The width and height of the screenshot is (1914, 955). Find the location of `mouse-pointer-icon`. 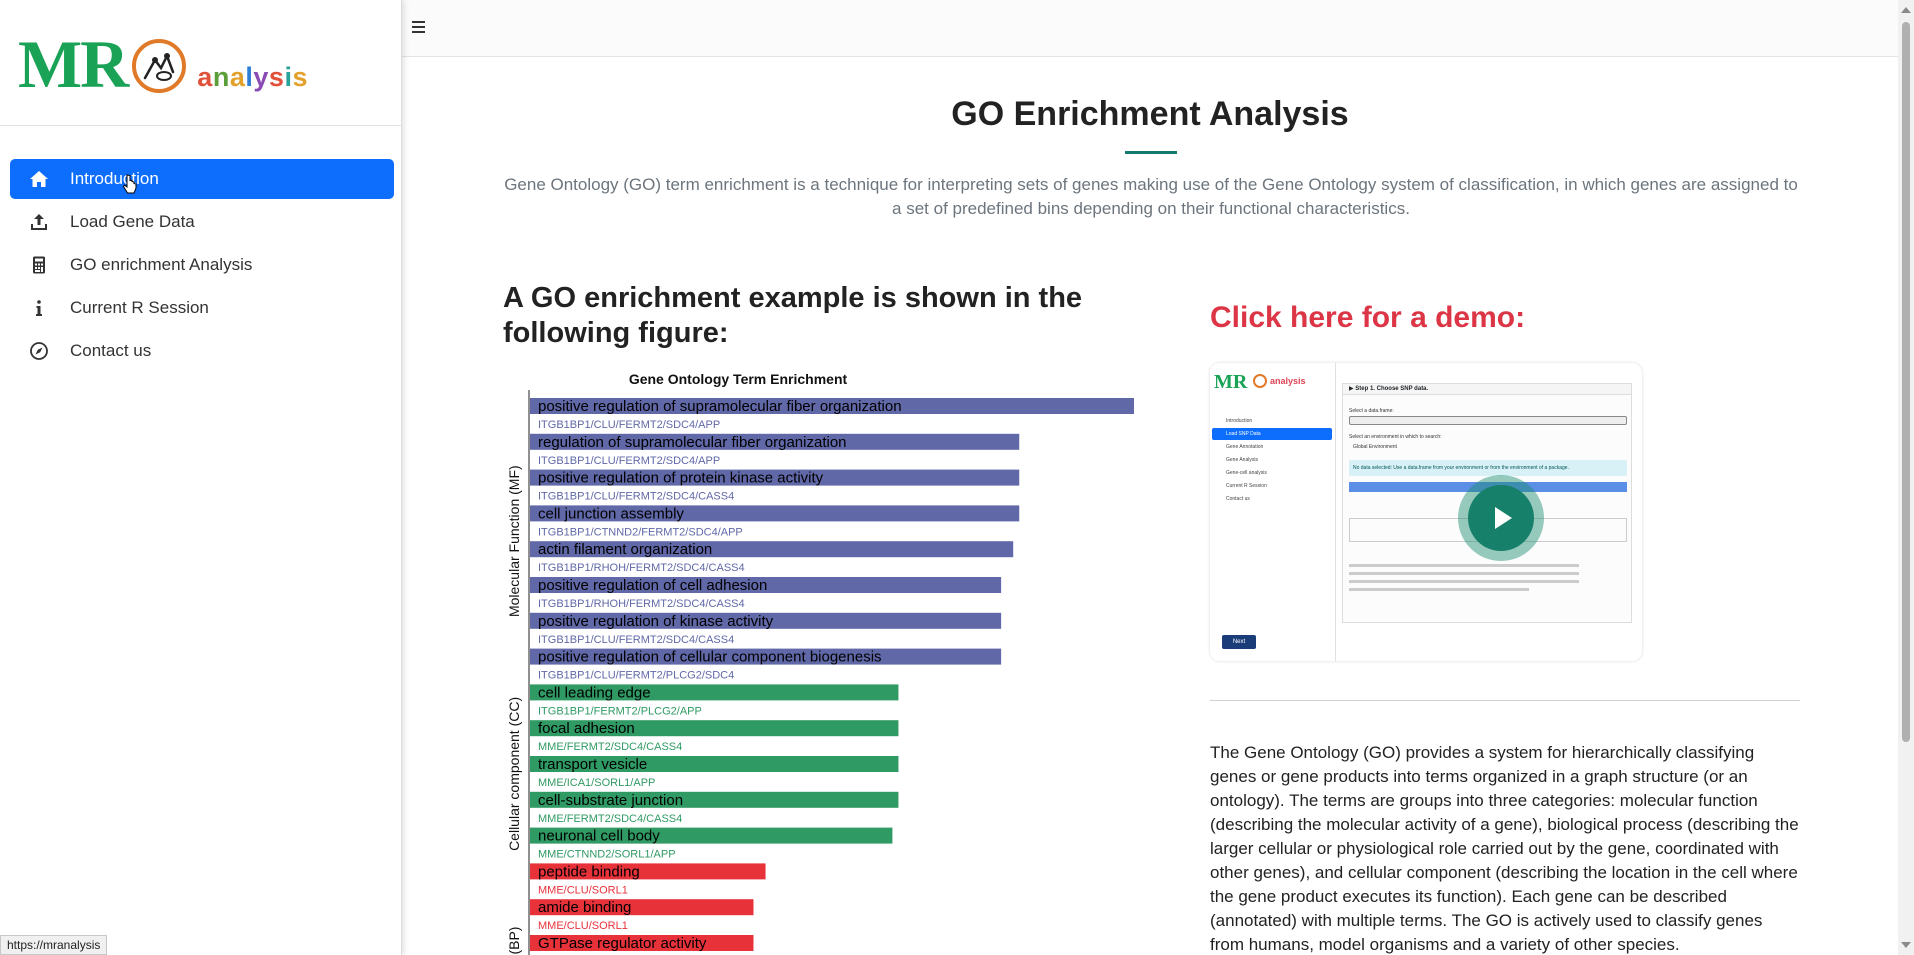

mouse-pointer-icon is located at coordinates (129, 184).